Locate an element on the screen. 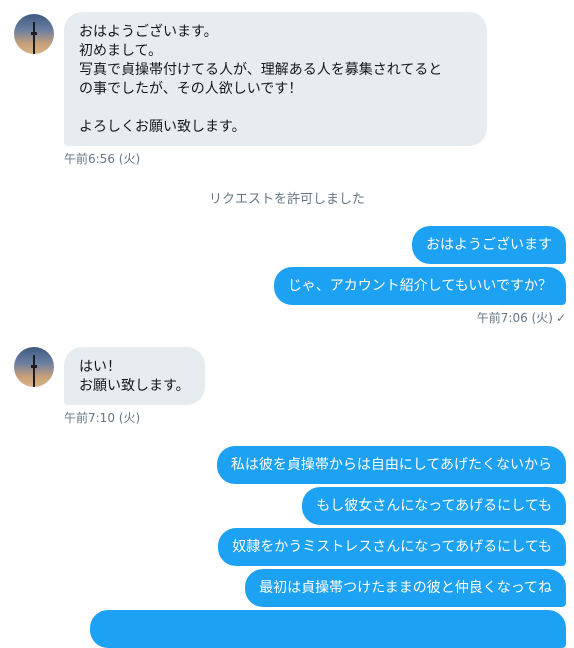 This screenshot has width=574, height=648. message-timestamp: 午前6:56 (火) is located at coordinates (102, 159).